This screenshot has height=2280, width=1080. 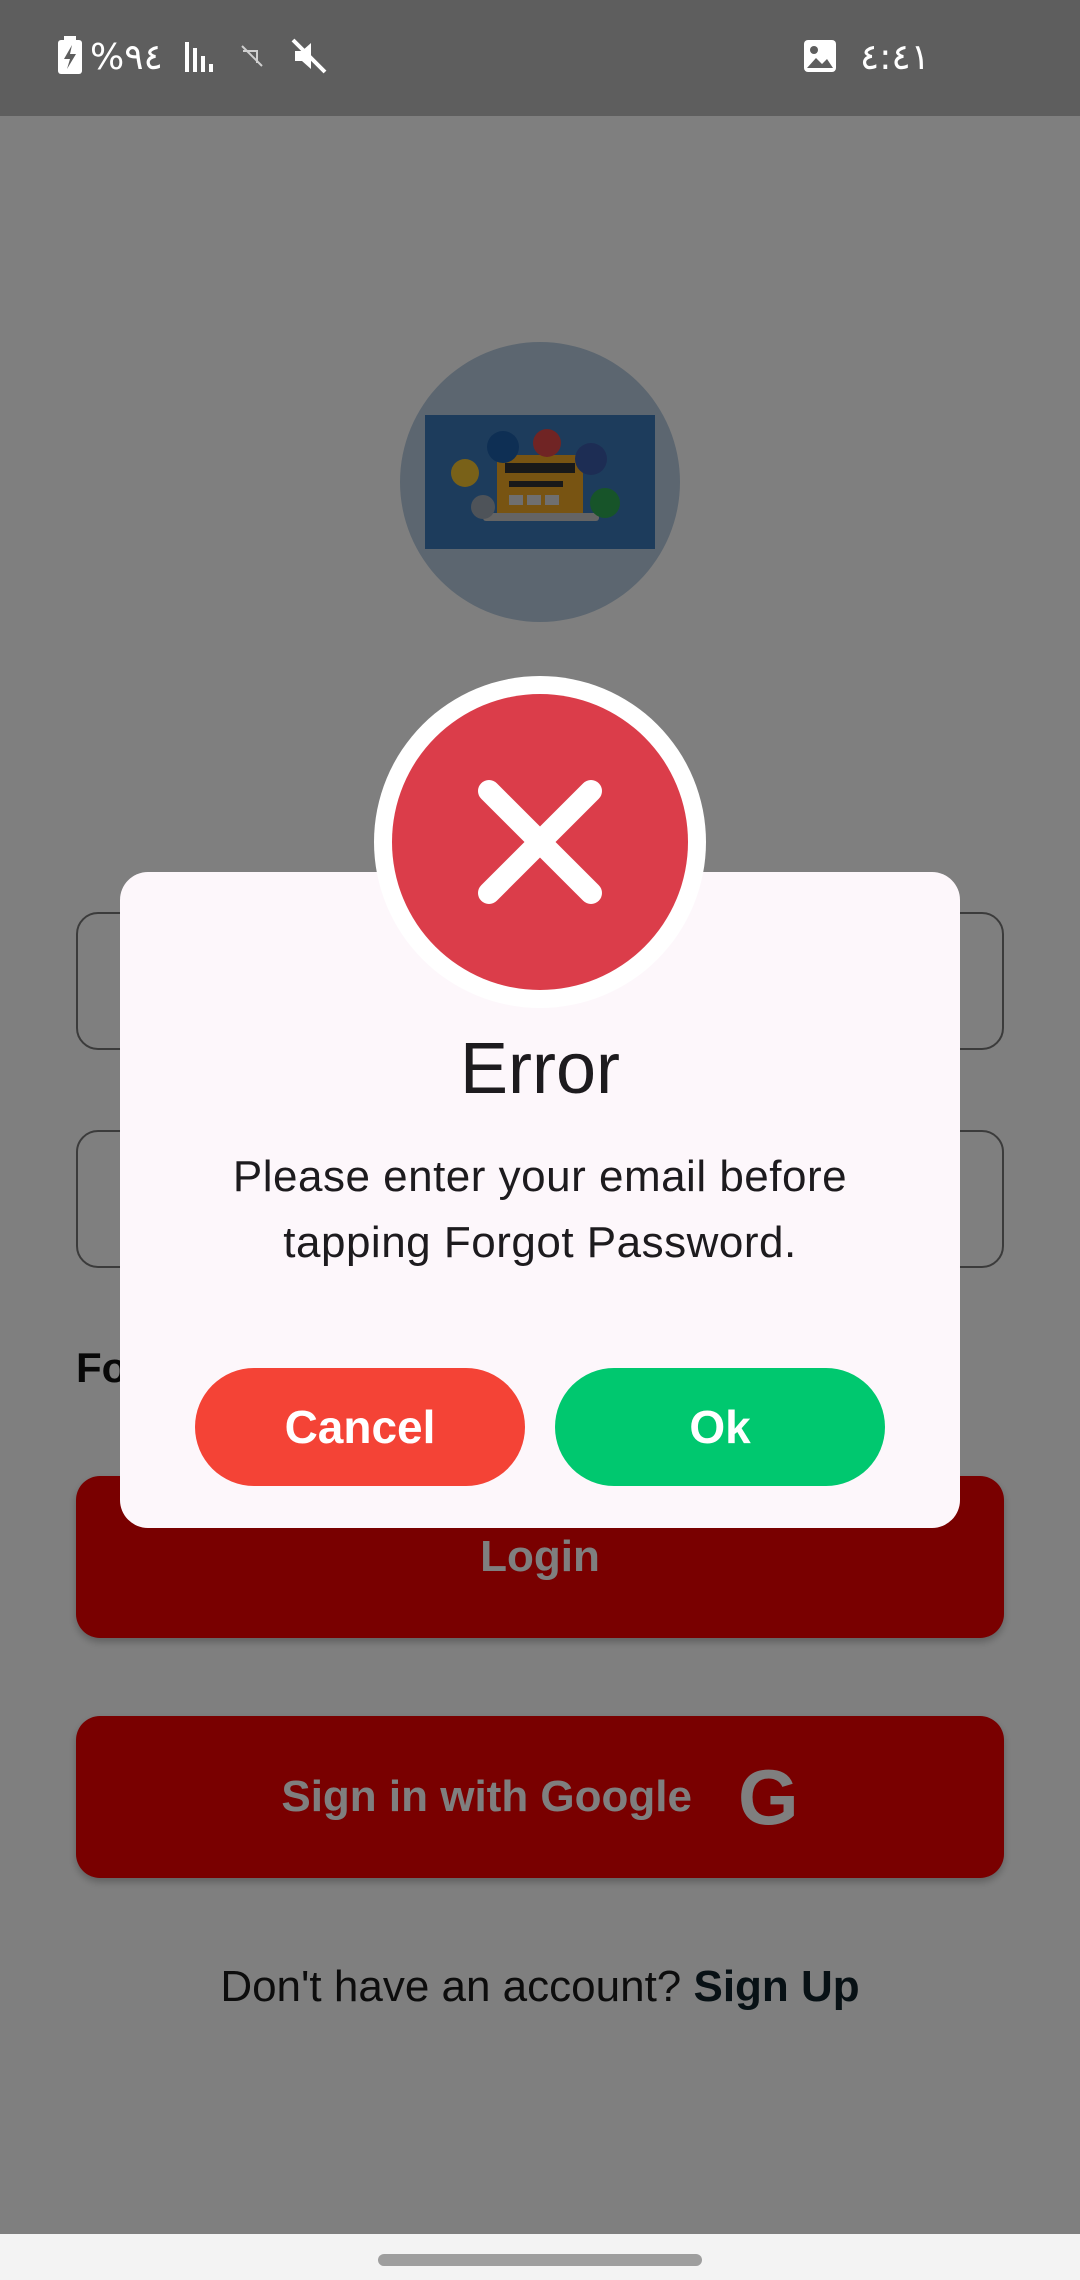 I want to click on clock: ٤:٤١, so click(x=894, y=57).